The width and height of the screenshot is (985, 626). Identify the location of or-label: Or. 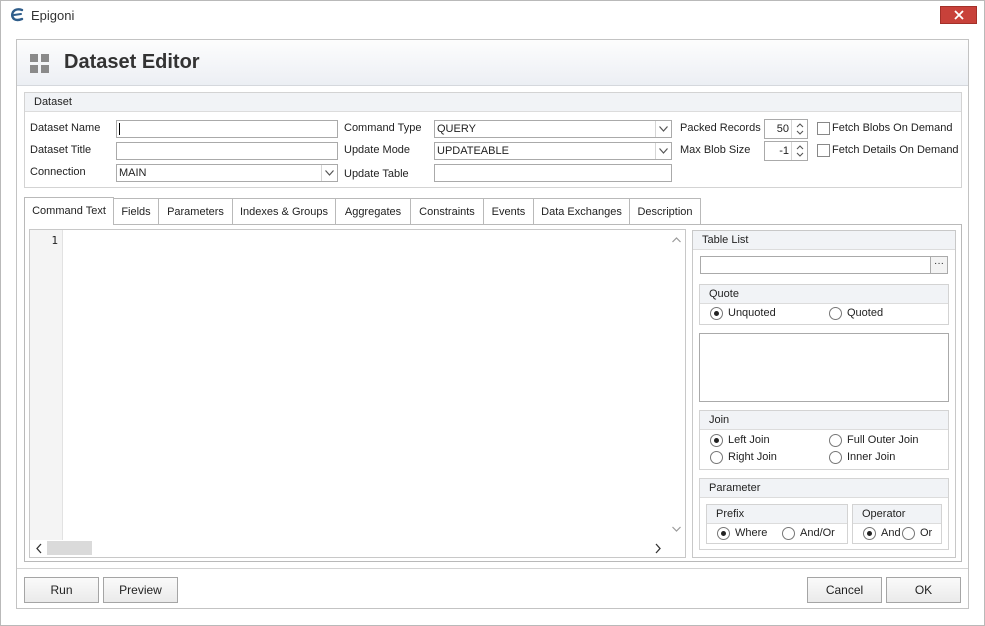
(926, 533).